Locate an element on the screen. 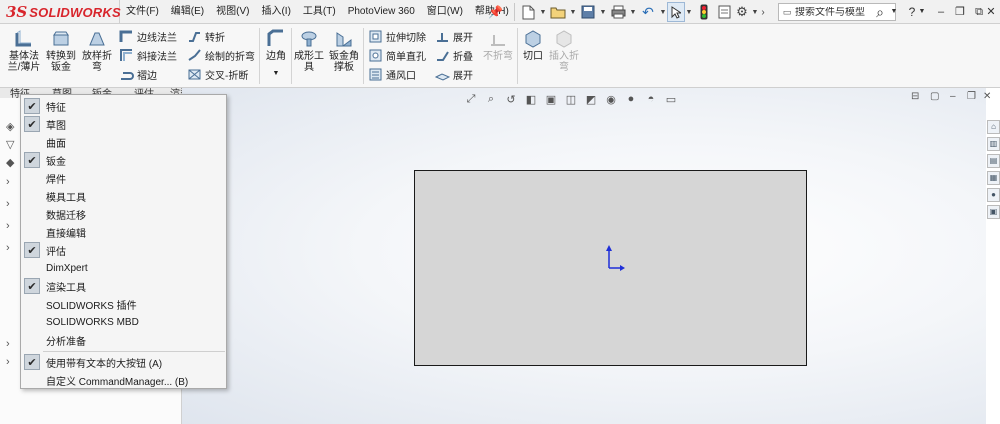 This screenshot has height=424, width=1000. hide-show-items-icon: ◉ is located at coordinates (611, 99).